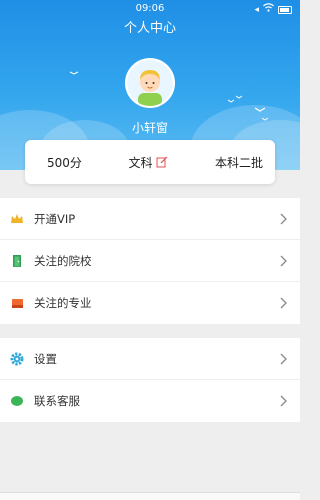  I want to click on subject-selector: 文科, so click(148, 162).